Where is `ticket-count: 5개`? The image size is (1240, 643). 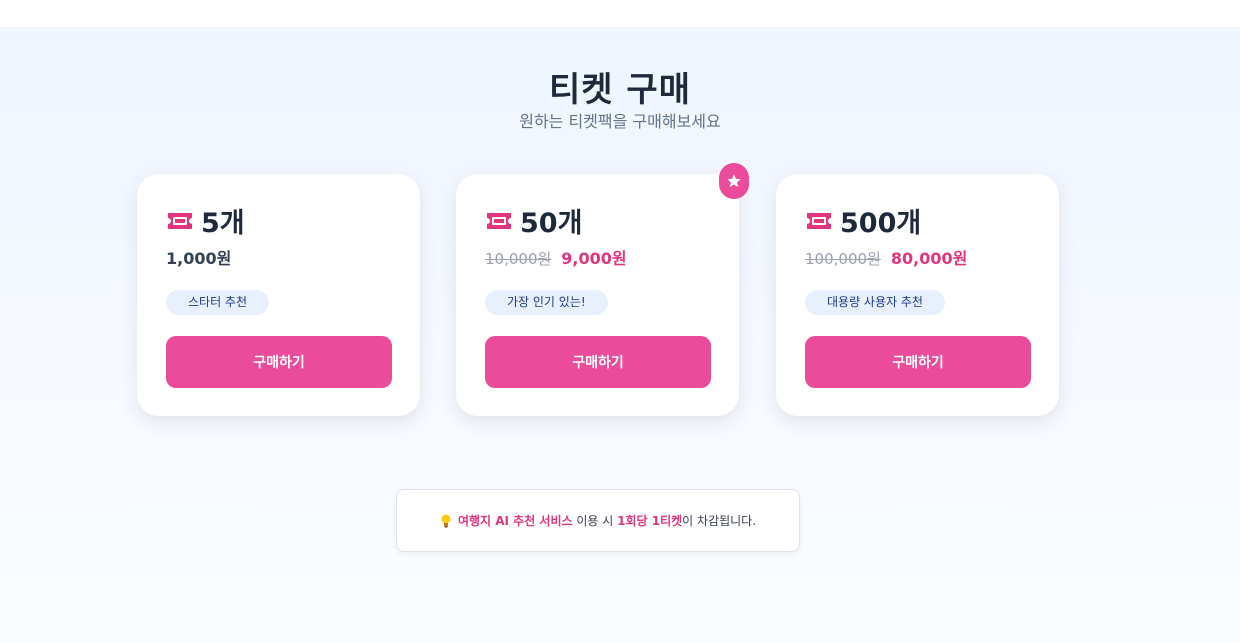 ticket-count: 5개 is located at coordinates (223, 223).